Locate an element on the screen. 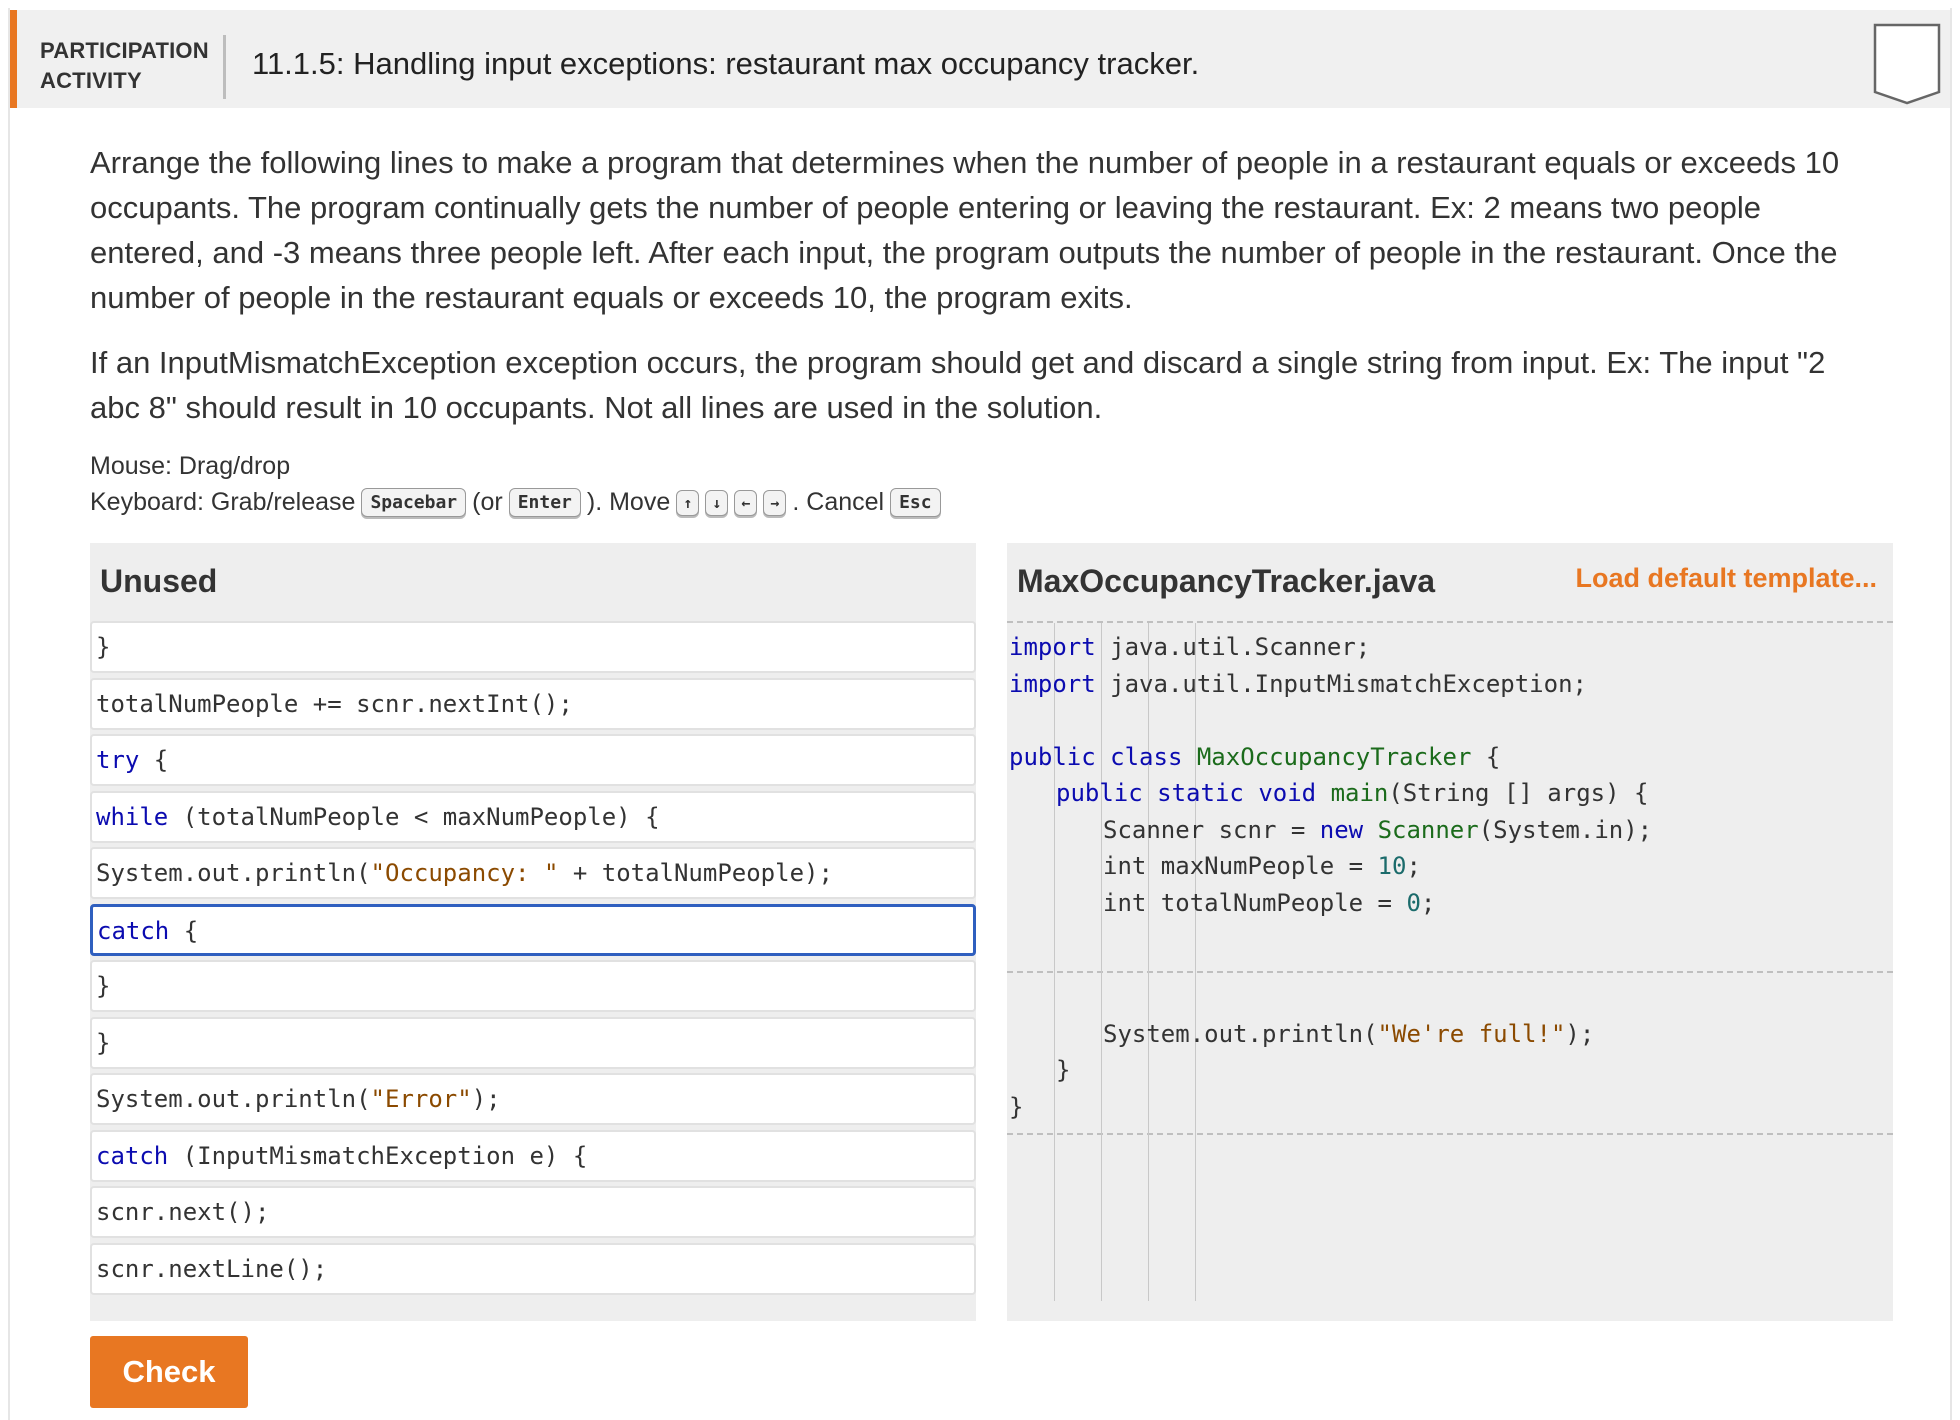 The width and height of the screenshot is (1960, 1420). code-token: int totalNumPeople = is located at coordinates (1255, 902).